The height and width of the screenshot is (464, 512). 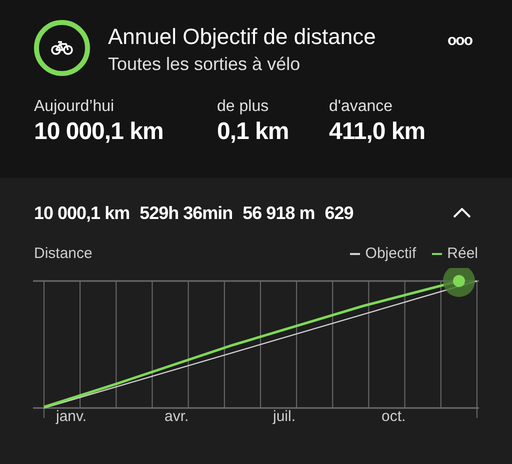 I want to click on stat-label: de plus, so click(x=243, y=107).